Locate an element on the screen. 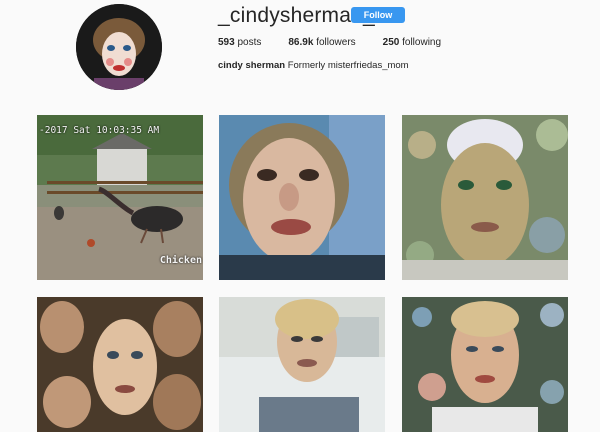  hospital-photo is located at coordinates (302, 364).